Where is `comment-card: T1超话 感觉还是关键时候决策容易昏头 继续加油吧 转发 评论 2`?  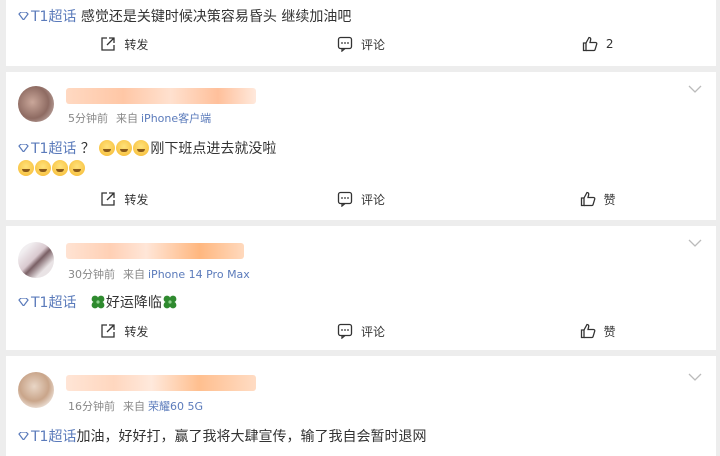
comment-card: T1超话 感觉还是关键时候决策容易昏头 继续加油吧 转发 评论 2 is located at coordinates (361, 33).